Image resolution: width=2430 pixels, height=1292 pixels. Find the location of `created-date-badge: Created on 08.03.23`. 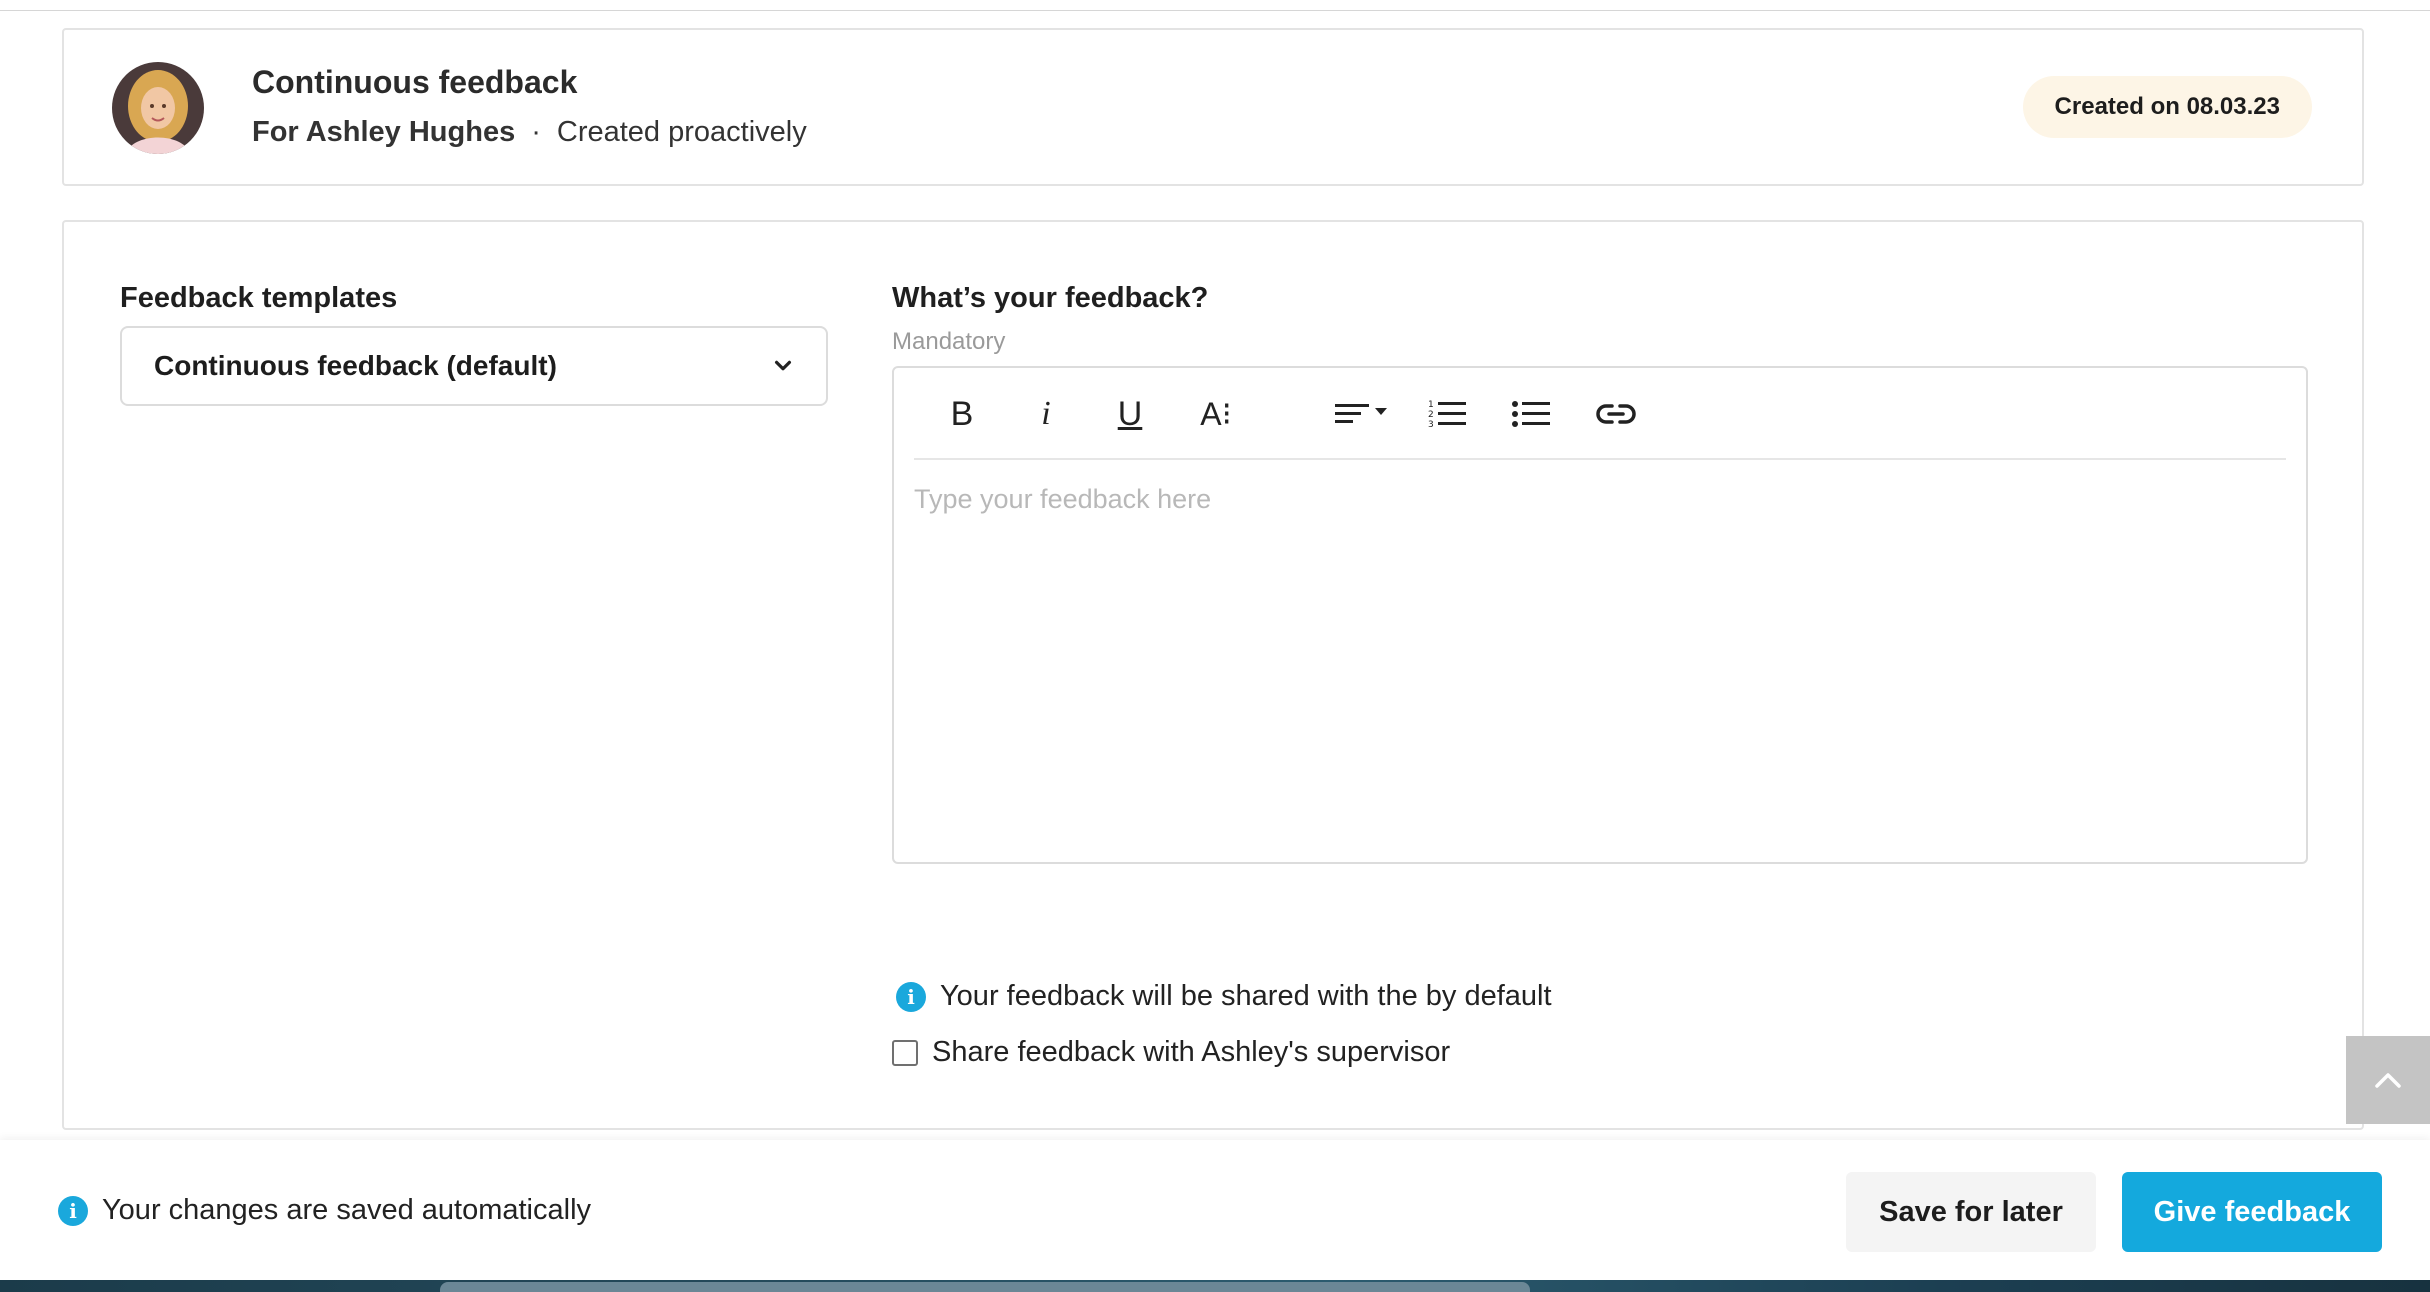

created-date-badge: Created on 08.03.23 is located at coordinates (2167, 107).